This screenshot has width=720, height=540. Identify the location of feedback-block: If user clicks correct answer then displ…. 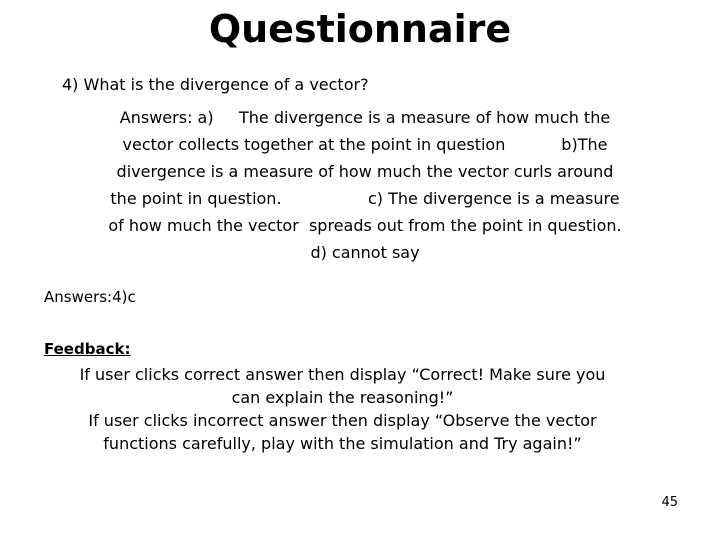
(342, 409).